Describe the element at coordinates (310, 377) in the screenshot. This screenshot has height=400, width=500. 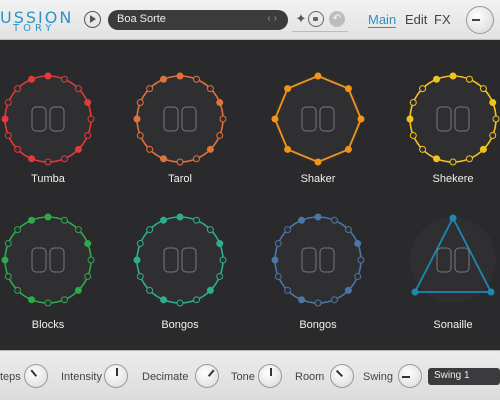
I see `room-label: Room` at that location.